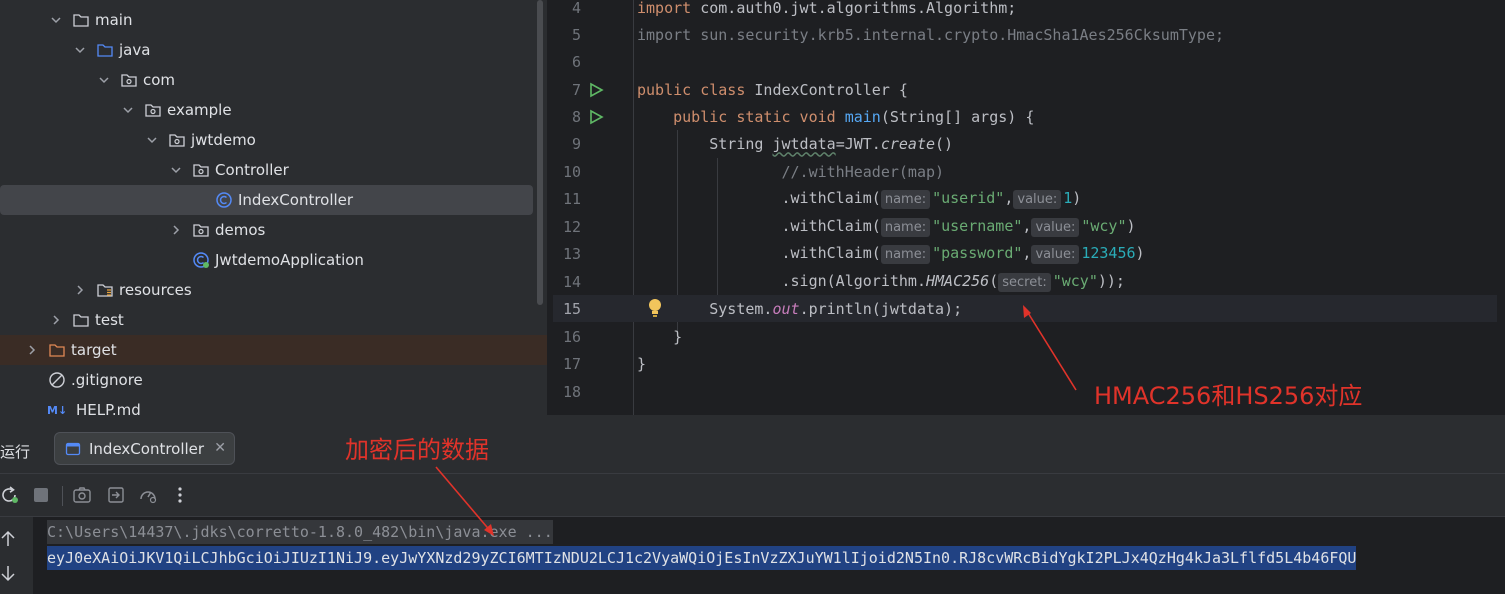 The height and width of the screenshot is (594, 1505). Describe the element at coordinates (1068, 197) in the screenshot. I see `code-number: 1` at that location.